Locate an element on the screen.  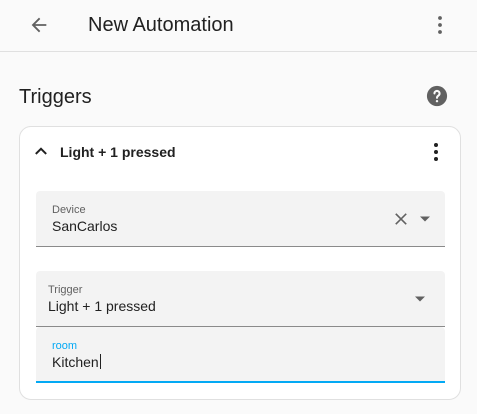
room-field-value: Kitchen is located at coordinates (76, 362).